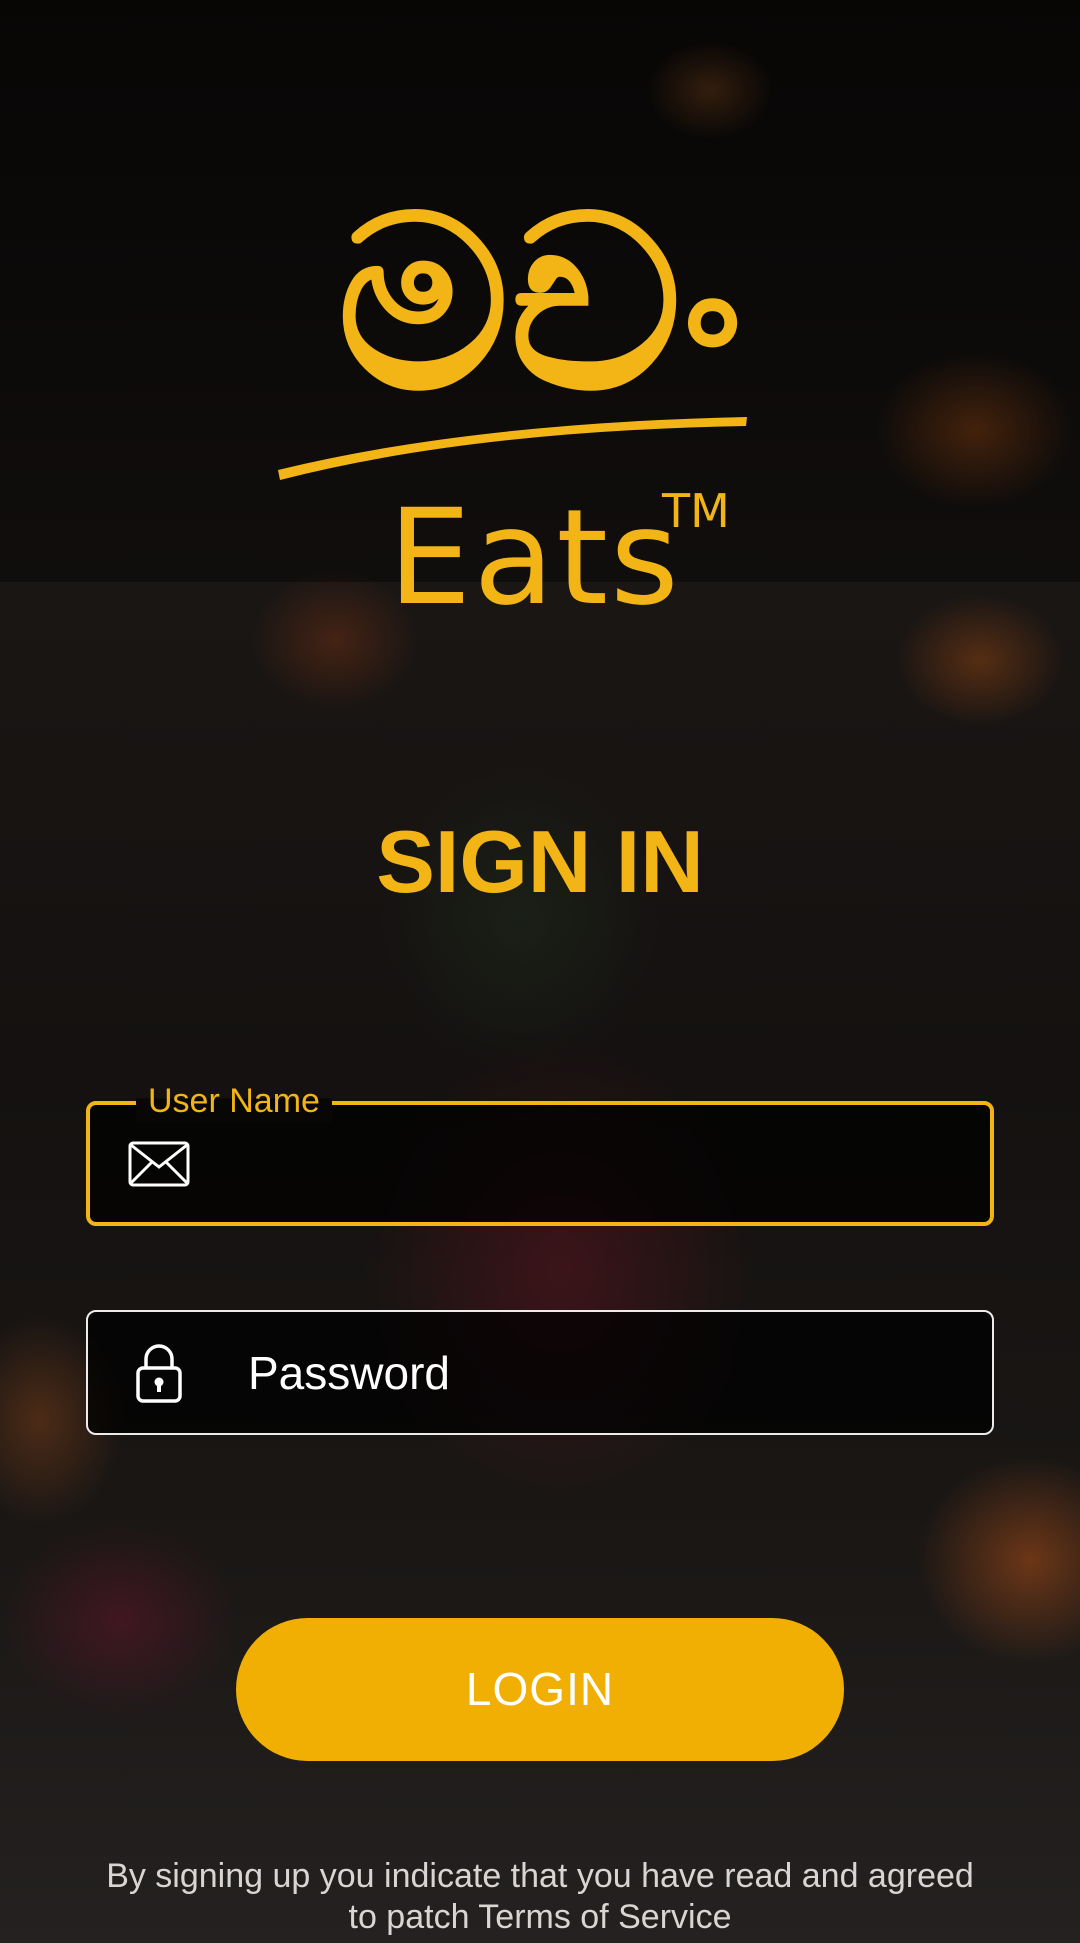 The image size is (1080, 1943). What do you see at coordinates (540, 1689) in the screenshot?
I see `login-button: LOGIN` at bounding box center [540, 1689].